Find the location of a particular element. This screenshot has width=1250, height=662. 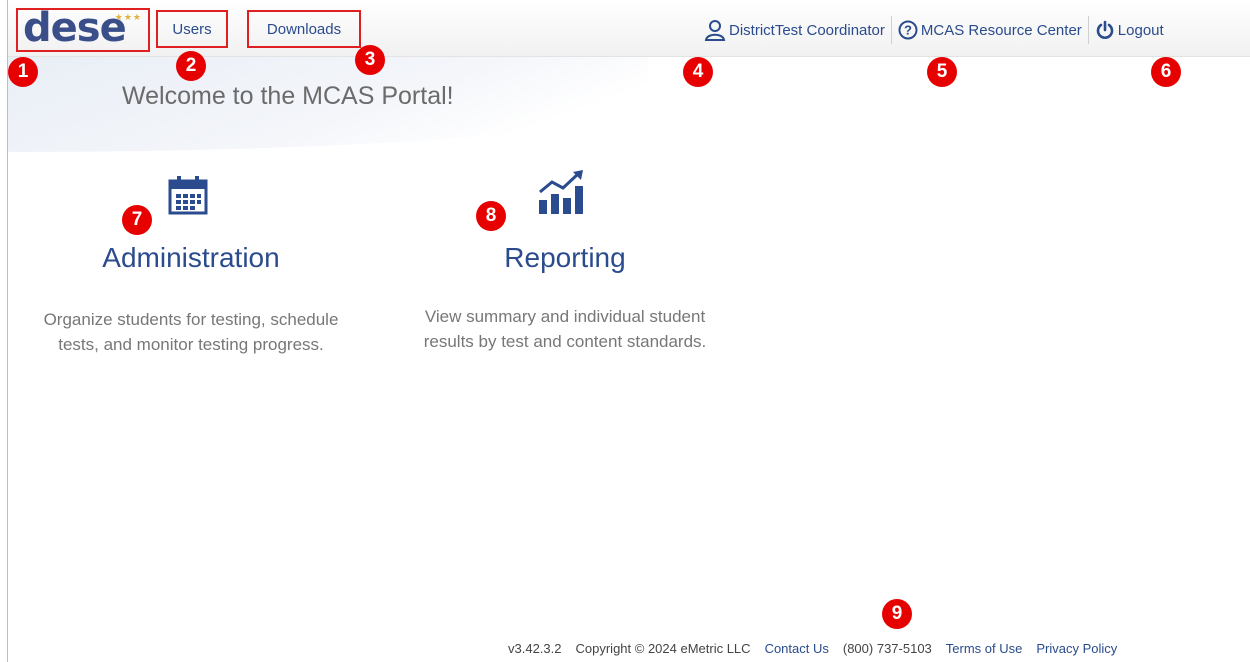

privacy-policy-link: Privacy Policy is located at coordinates (1076, 648).